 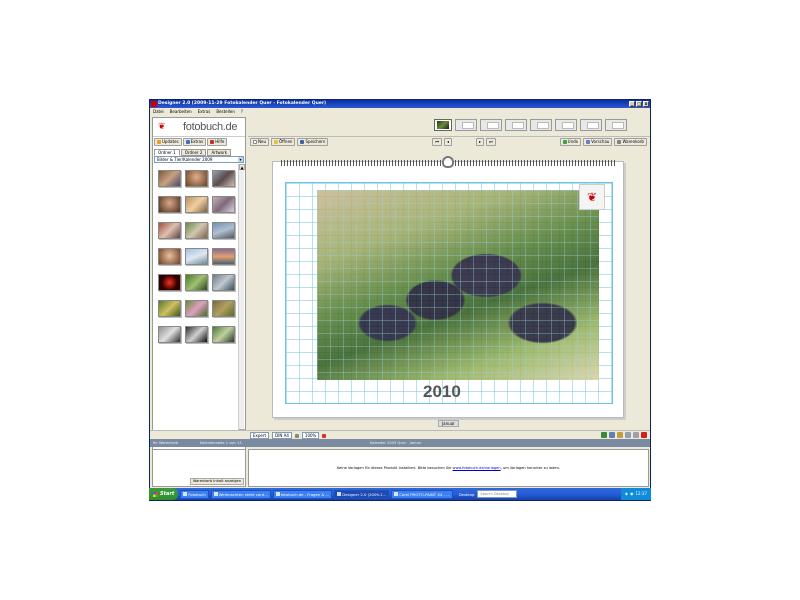 I want to click on tab-ordner-1: Ordner 1, so click(x=167, y=152).